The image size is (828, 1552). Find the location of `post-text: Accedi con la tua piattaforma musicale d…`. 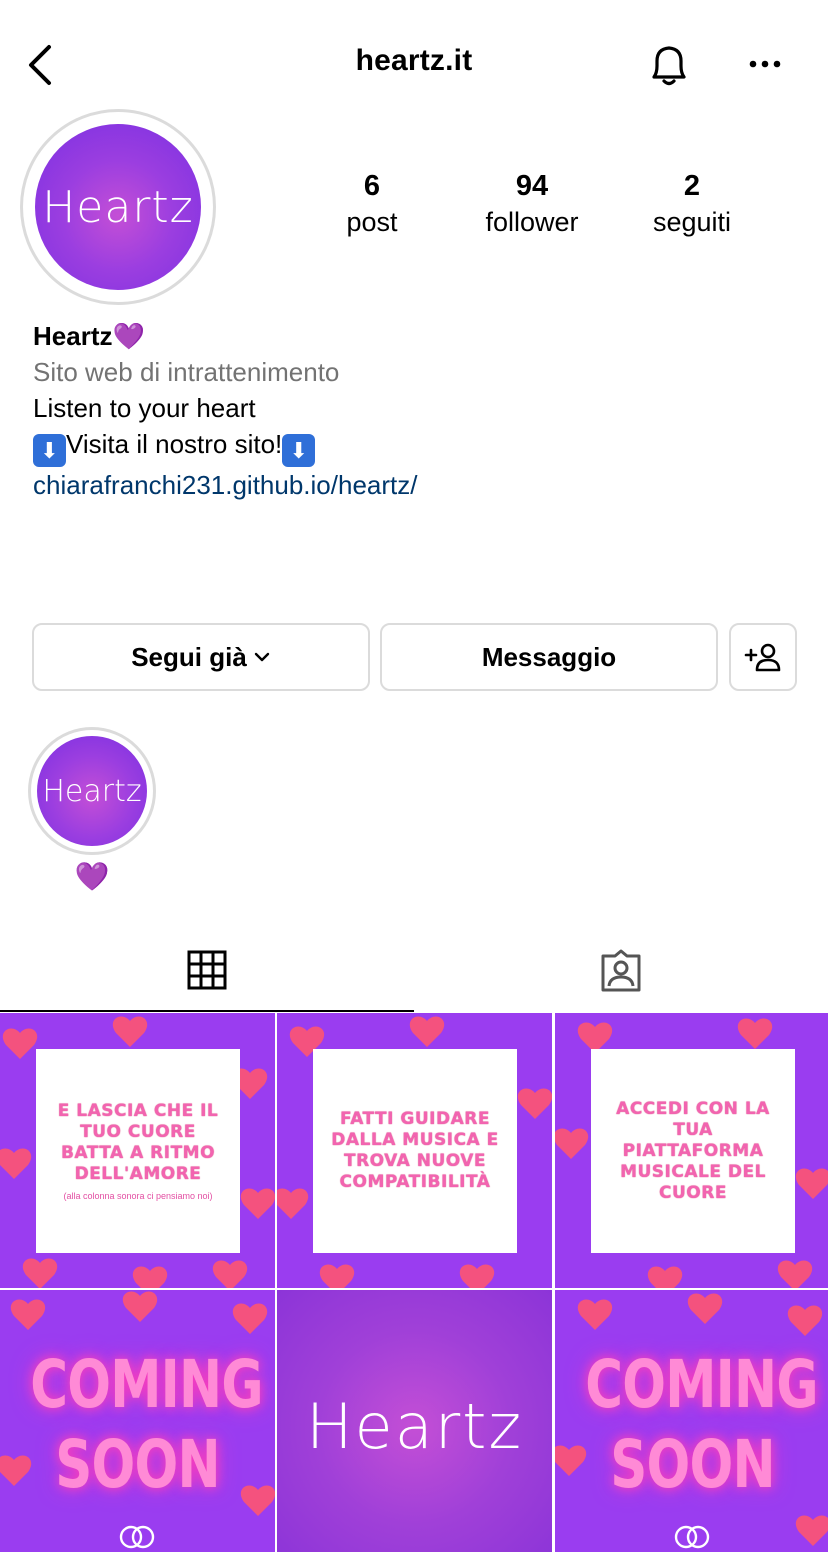

post-text: Accedi con la tua piattaforma musicale d… is located at coordinates (693, 1150).